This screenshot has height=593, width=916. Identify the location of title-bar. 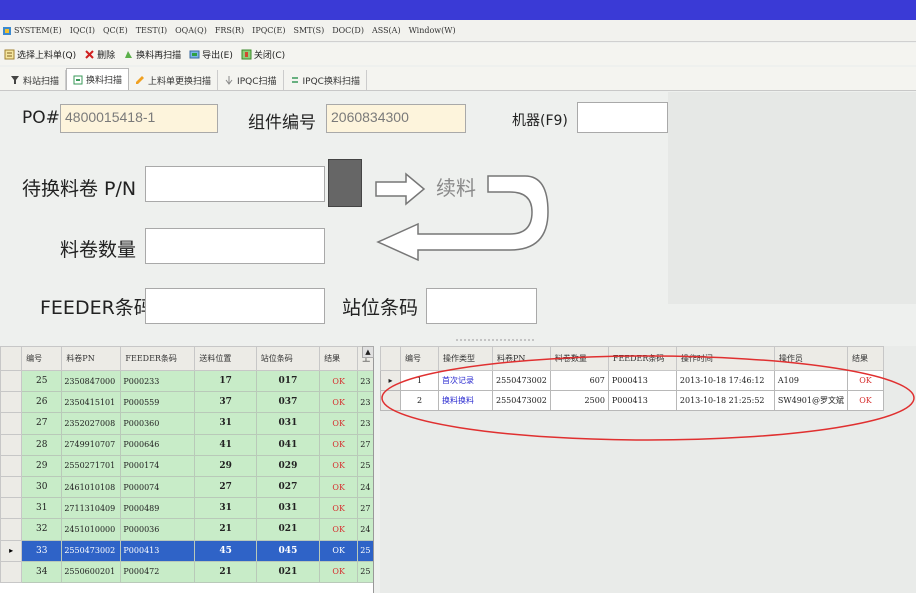
(458, 10).